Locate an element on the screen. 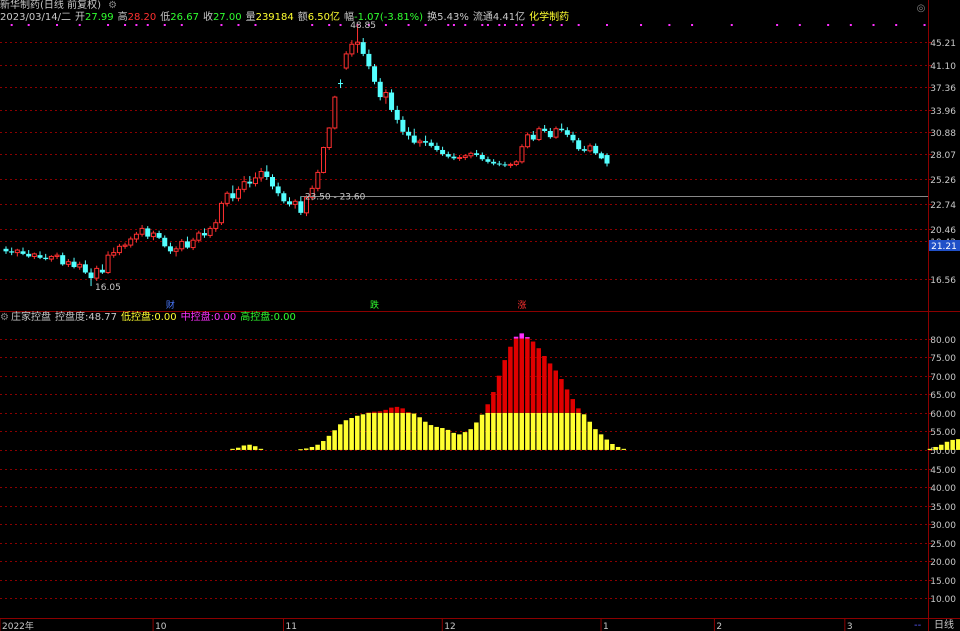 The image size is (960, 631). indicator-tick-label: 15.00 is located at coordinates (943, 582).